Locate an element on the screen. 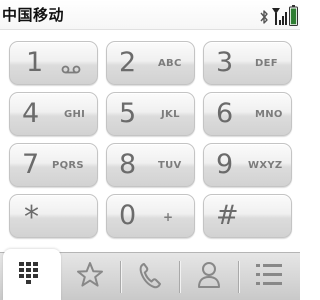 The height and width of the screenshot is (300, 320). key-digit: # is located at coordinates (227, 215).